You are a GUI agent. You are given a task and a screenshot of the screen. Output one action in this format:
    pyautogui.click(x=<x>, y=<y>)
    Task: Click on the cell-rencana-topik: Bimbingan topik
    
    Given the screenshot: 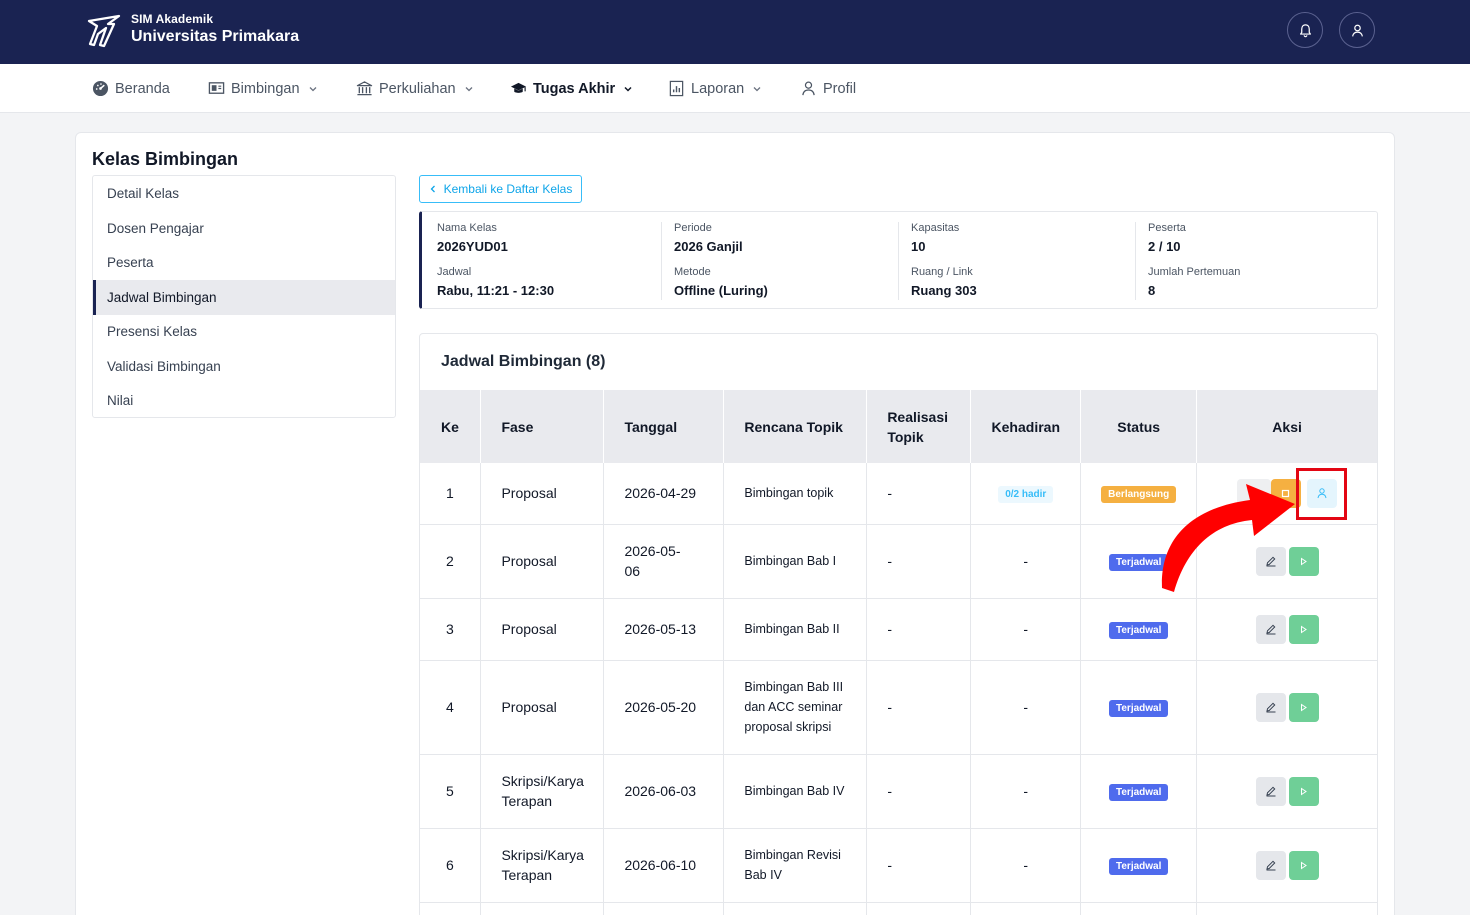 What is the action you would take?
    pyautogui.click(x=795, y=494)
    